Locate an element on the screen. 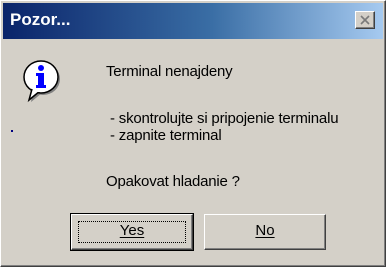  message-line-connection: - skontrolujte si pripojenie terminalu is located at coordinates (224, 118).